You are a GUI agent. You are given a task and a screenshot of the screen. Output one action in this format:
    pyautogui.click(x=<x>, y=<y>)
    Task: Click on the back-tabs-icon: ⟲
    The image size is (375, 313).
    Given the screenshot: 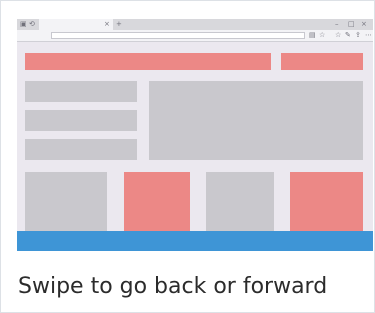 What is the action you would take?
    pyautogui.click(x=32, y=24)
    